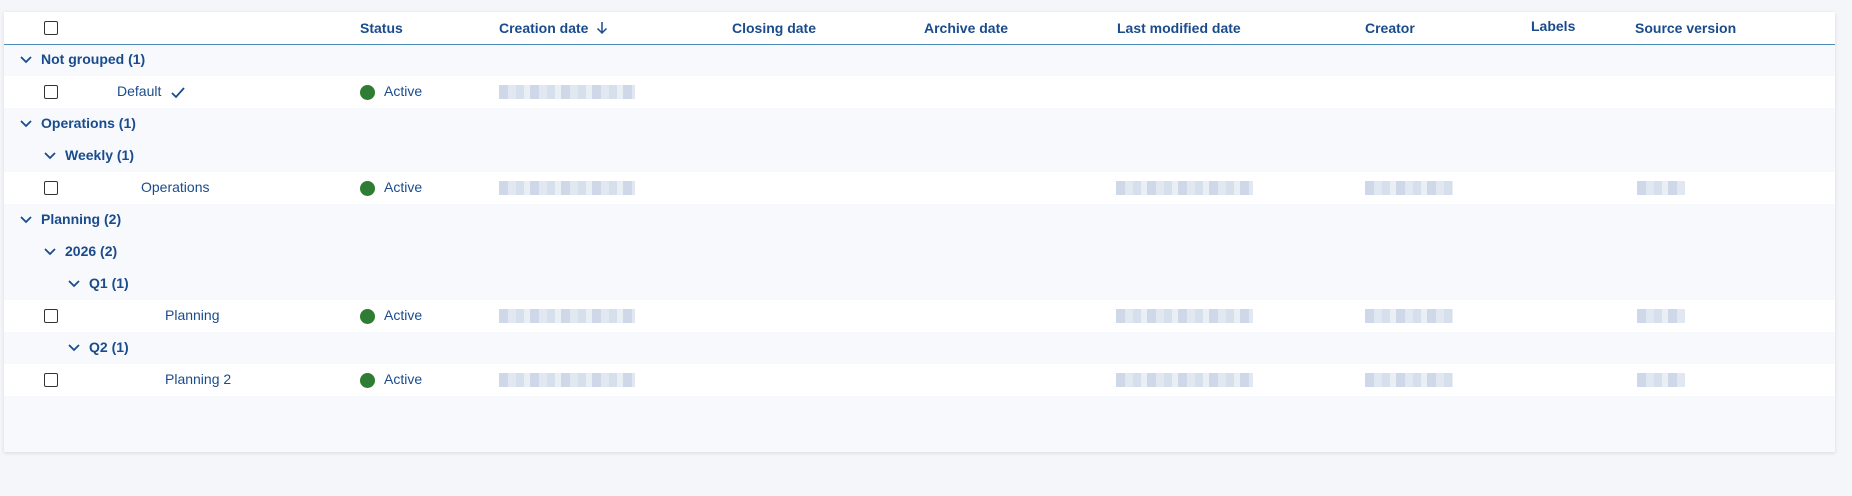 The height and width of the screenshot is (496, 1852). I want to click on group-label: Weekly (1), so click(99, 155).